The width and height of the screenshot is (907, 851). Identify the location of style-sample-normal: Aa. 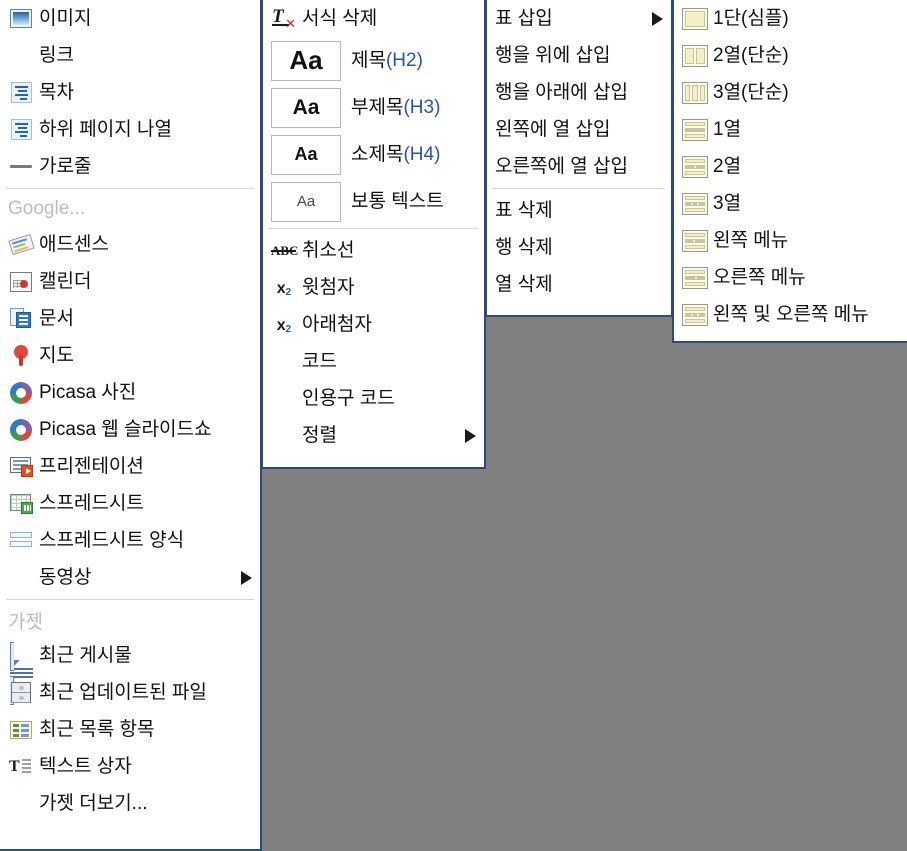
(306, 201).